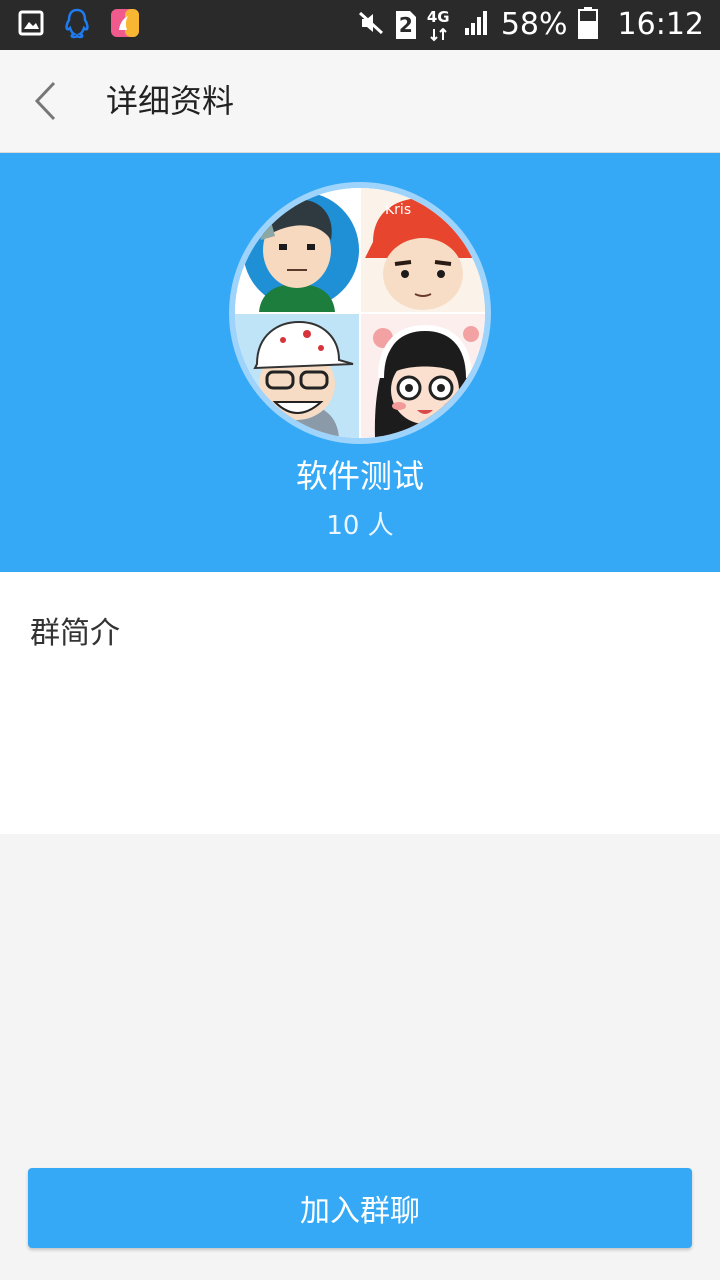 The height and width of the screenshot is (1280, 720). I want to click on member-count: 10 人, so click(360, 526).